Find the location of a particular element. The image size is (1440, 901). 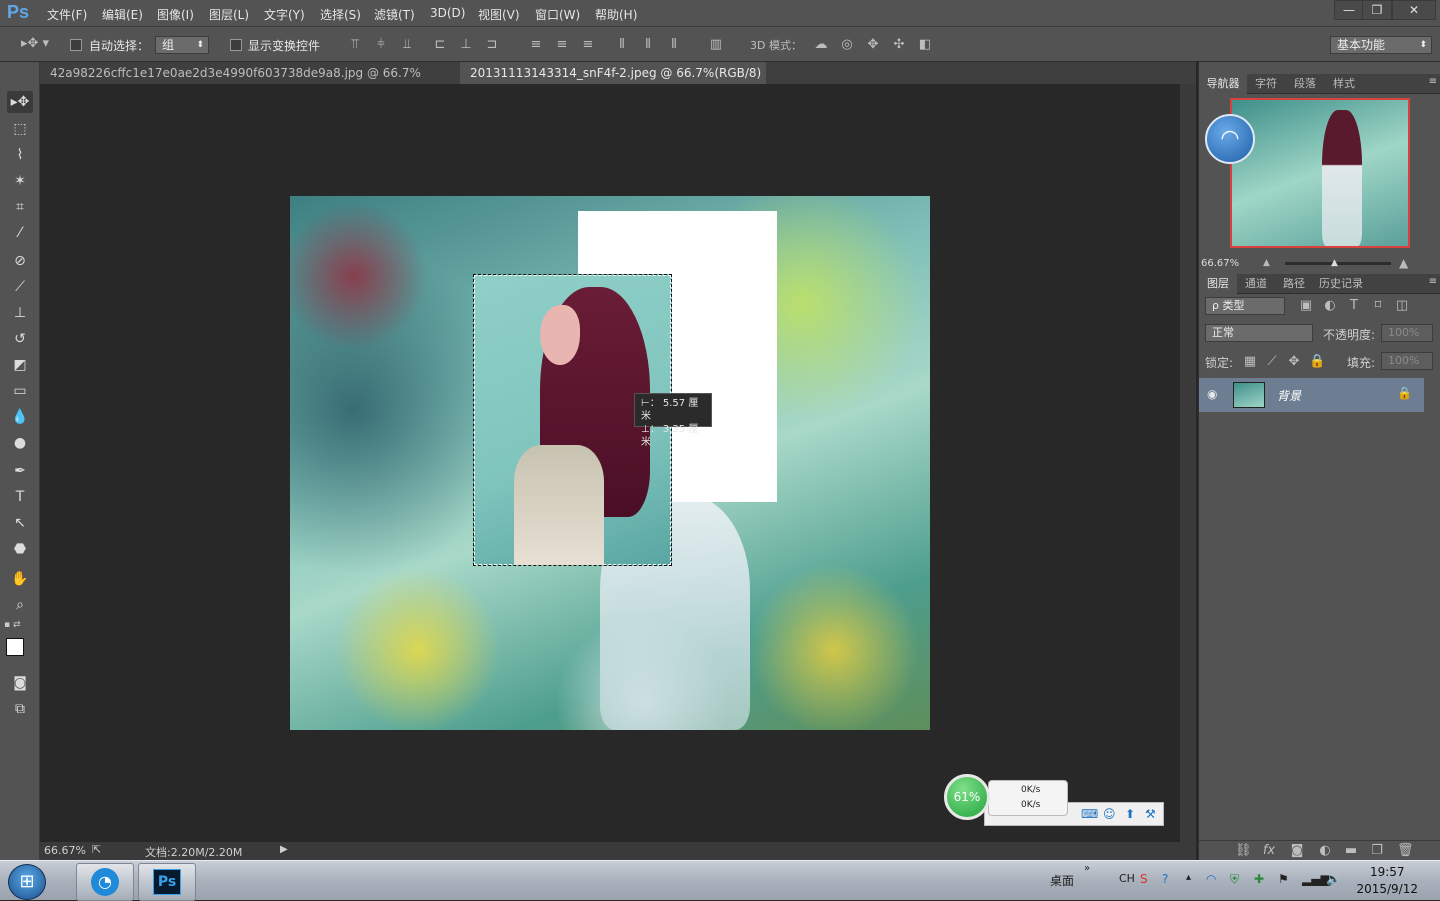

screen-mode-icon: ⧉ is located at coordinates (20, 709).